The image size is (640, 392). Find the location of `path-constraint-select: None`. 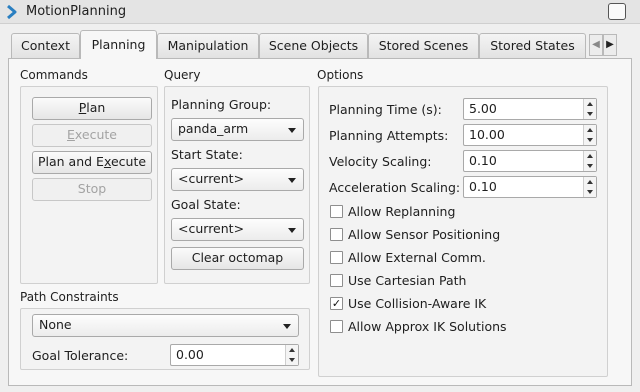

path-constraint-select: None is located at coordinates (165, 325).